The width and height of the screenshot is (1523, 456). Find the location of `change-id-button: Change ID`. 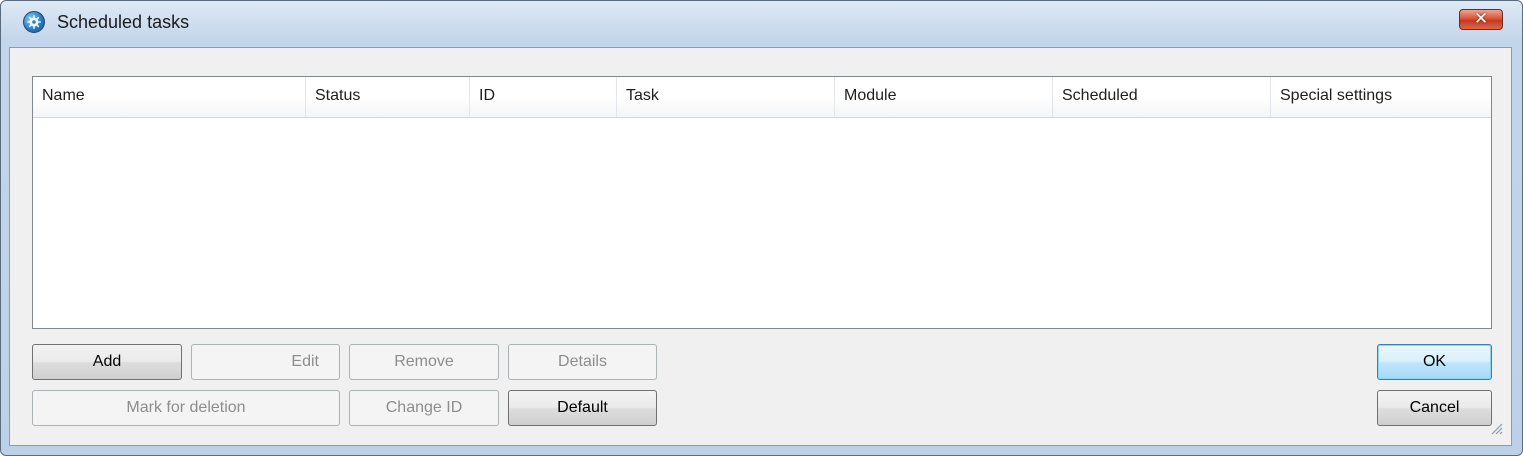

change-id-button: Change ID is located at coordinates (424, 408).